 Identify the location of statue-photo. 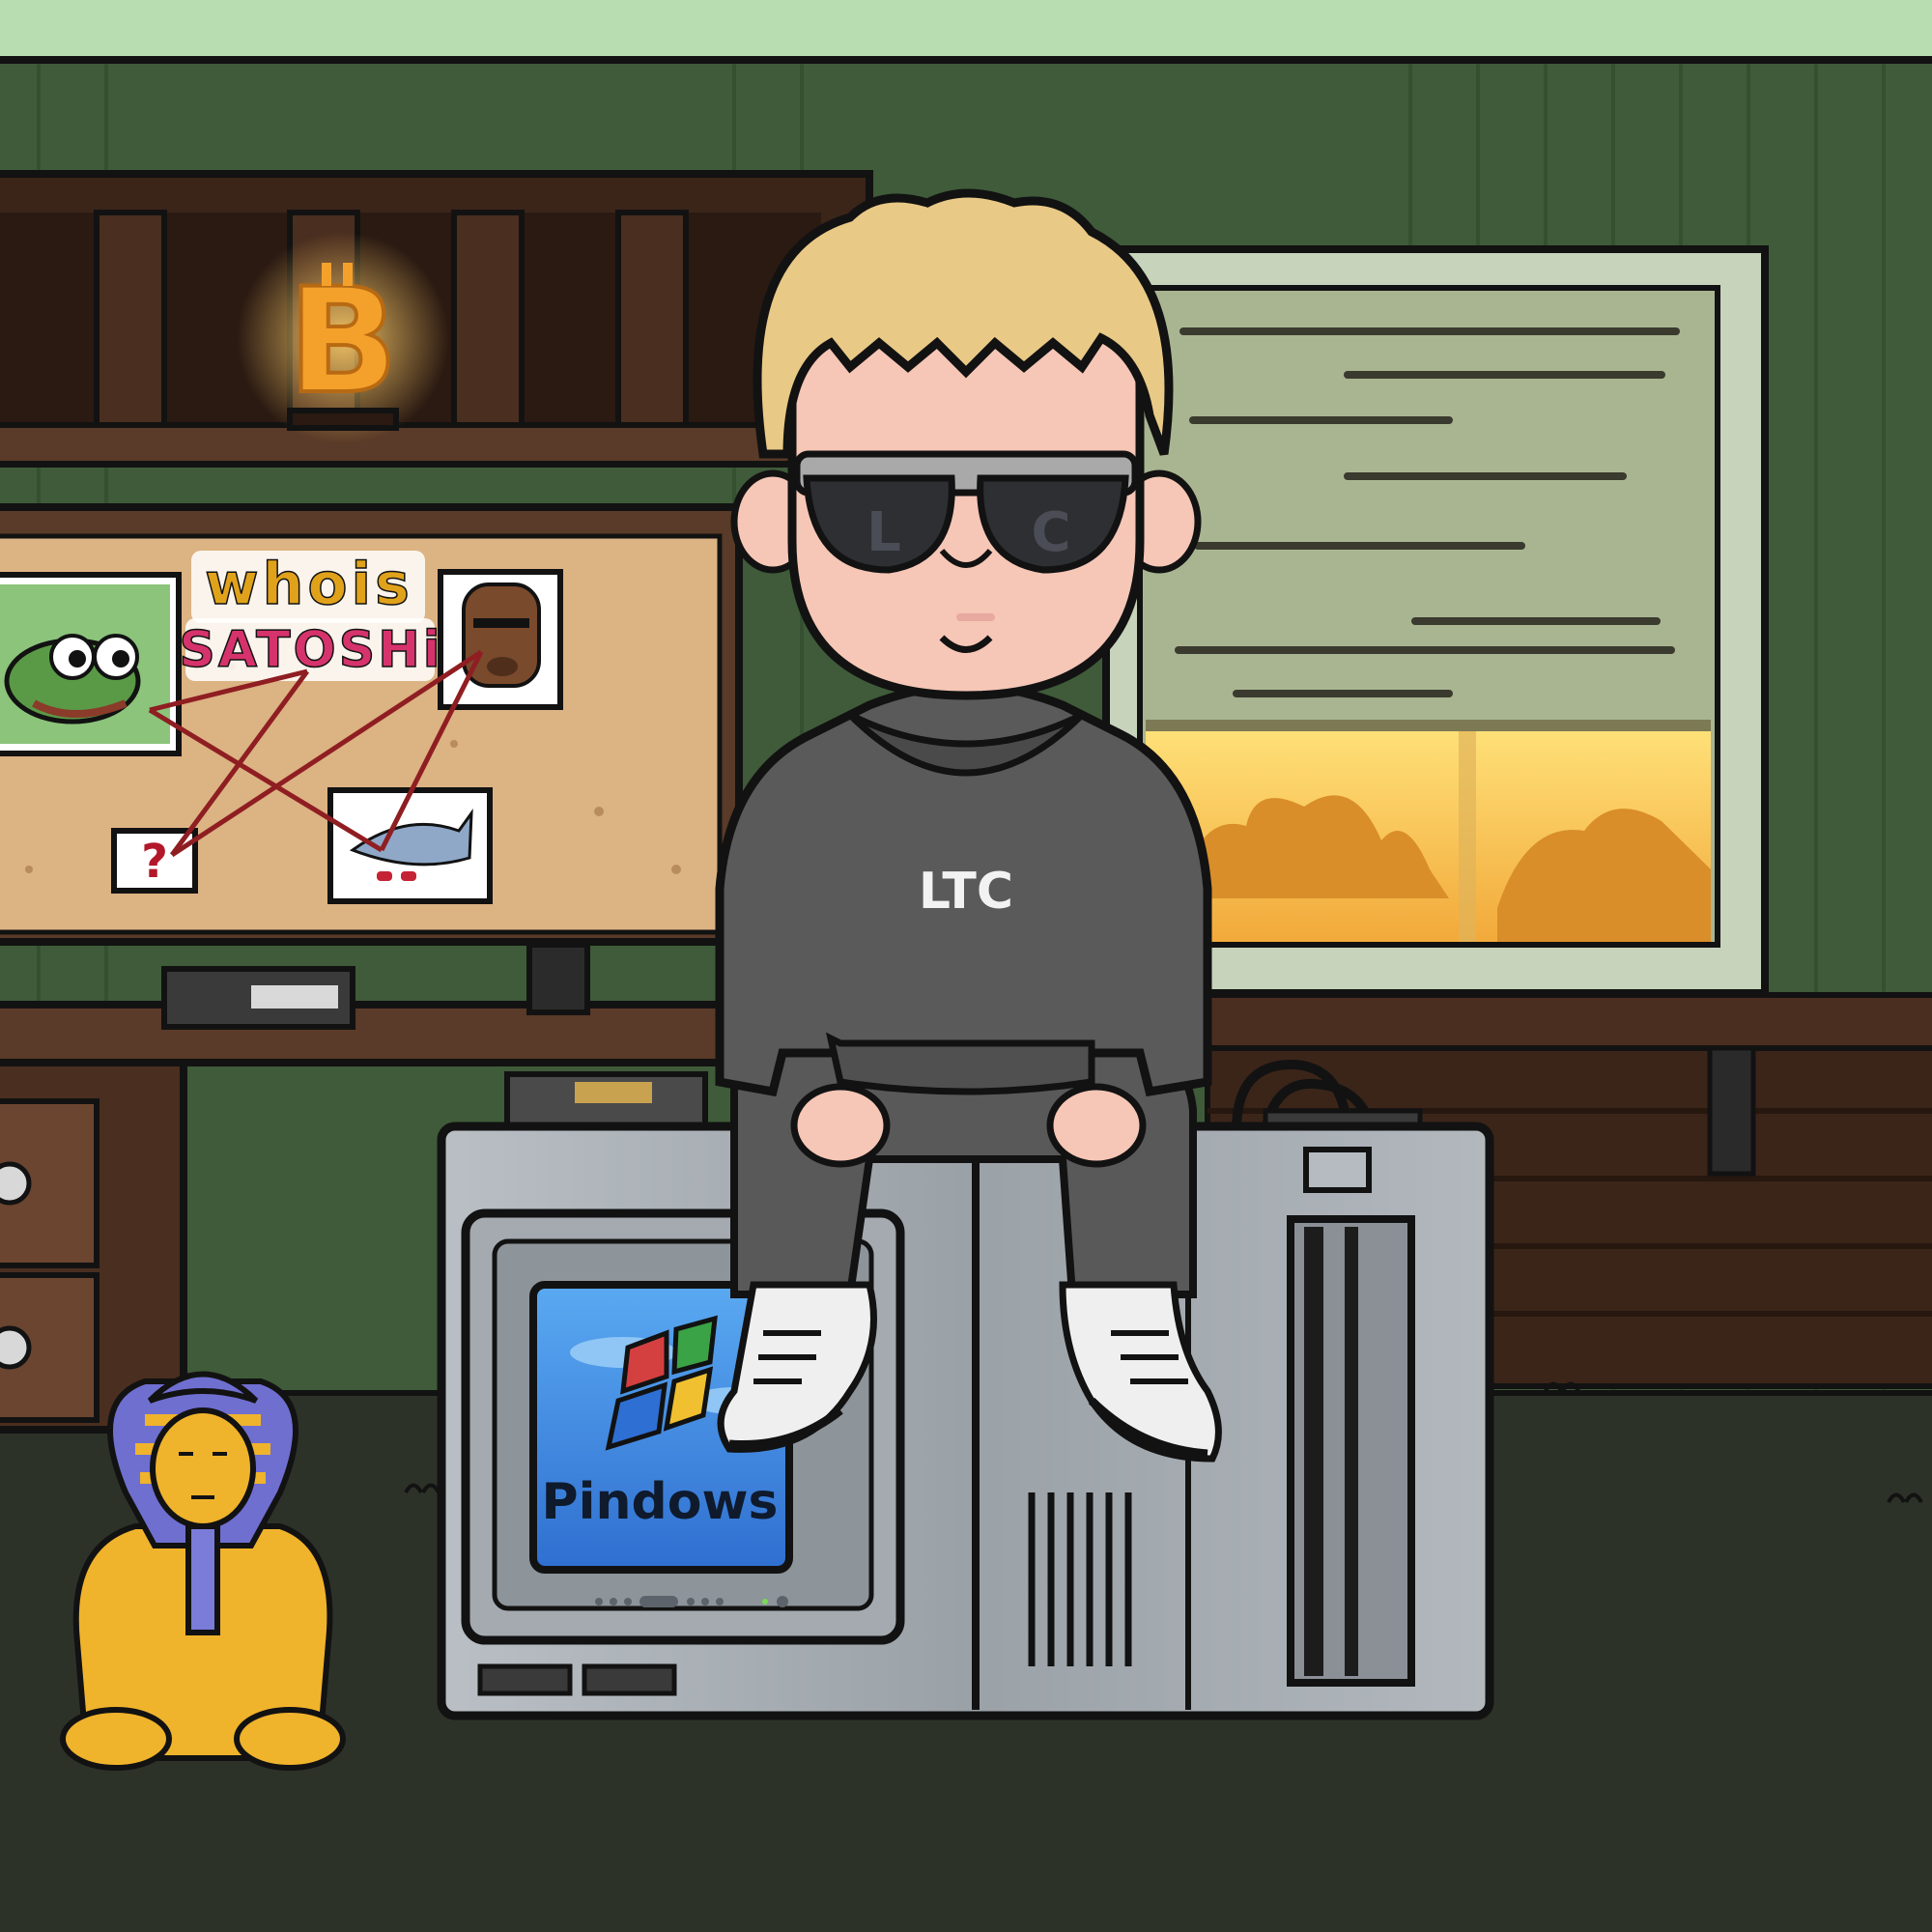
(500, 639).